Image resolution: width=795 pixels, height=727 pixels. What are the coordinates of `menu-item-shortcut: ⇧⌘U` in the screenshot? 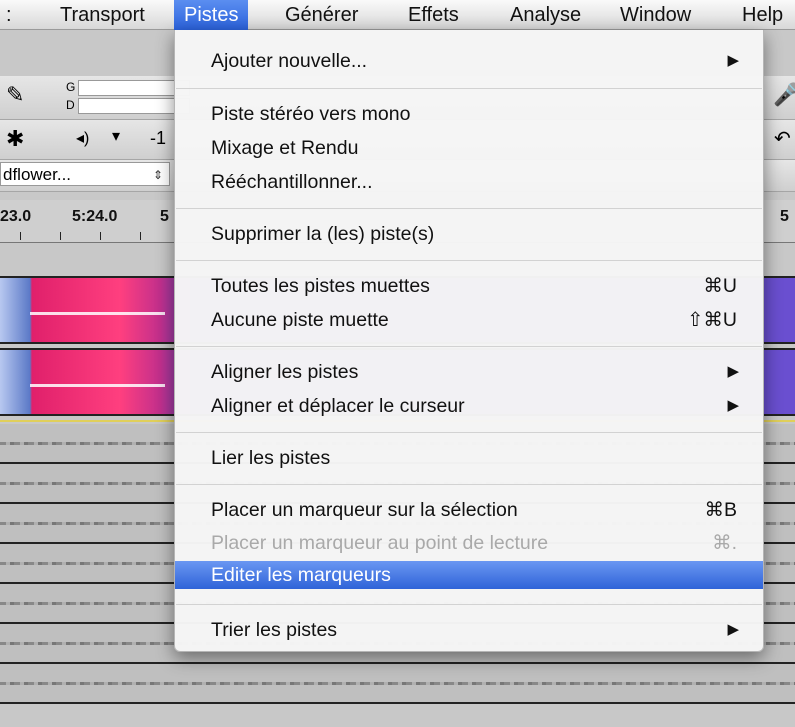 It's located at (712, 320).